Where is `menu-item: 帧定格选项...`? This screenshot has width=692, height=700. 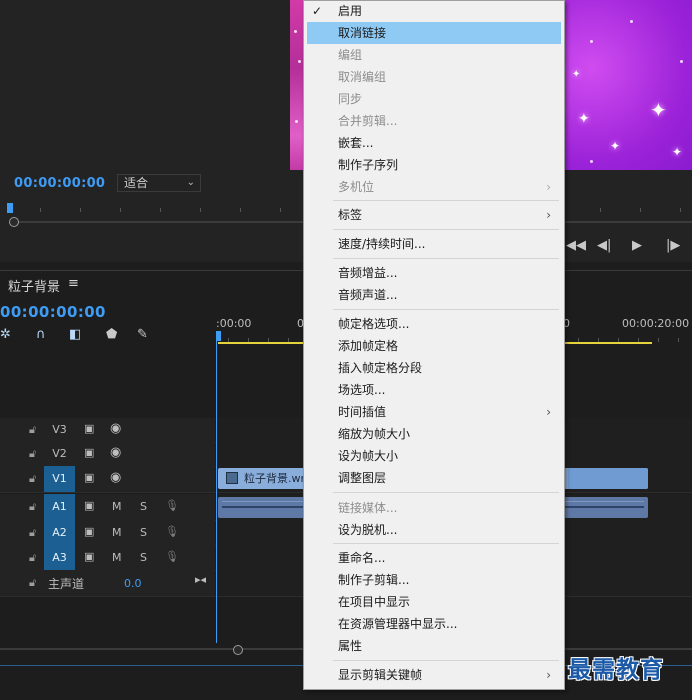
menu-item: 帧定格选项... is located at coordinates (434, 324).